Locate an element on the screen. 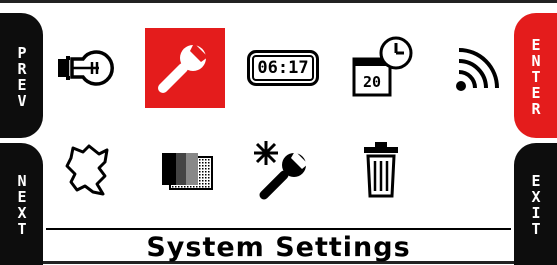  menu-item-clock: 06:17 is located at coordinates (283, 68).